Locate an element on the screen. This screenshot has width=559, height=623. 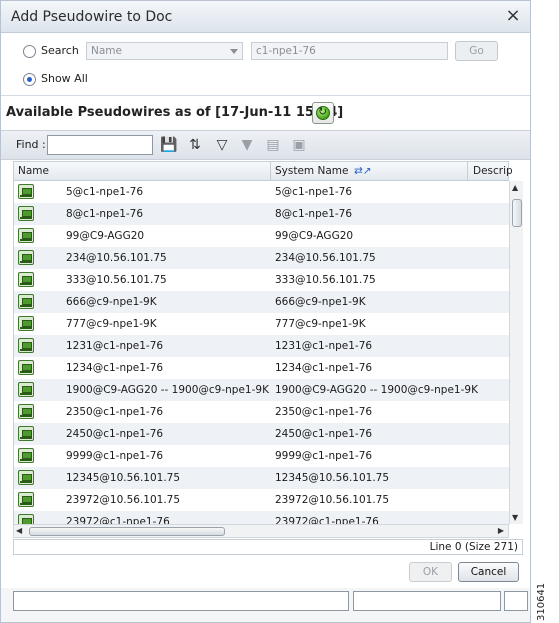
filter-icon: ▽ is located at coordinates (222, 145).